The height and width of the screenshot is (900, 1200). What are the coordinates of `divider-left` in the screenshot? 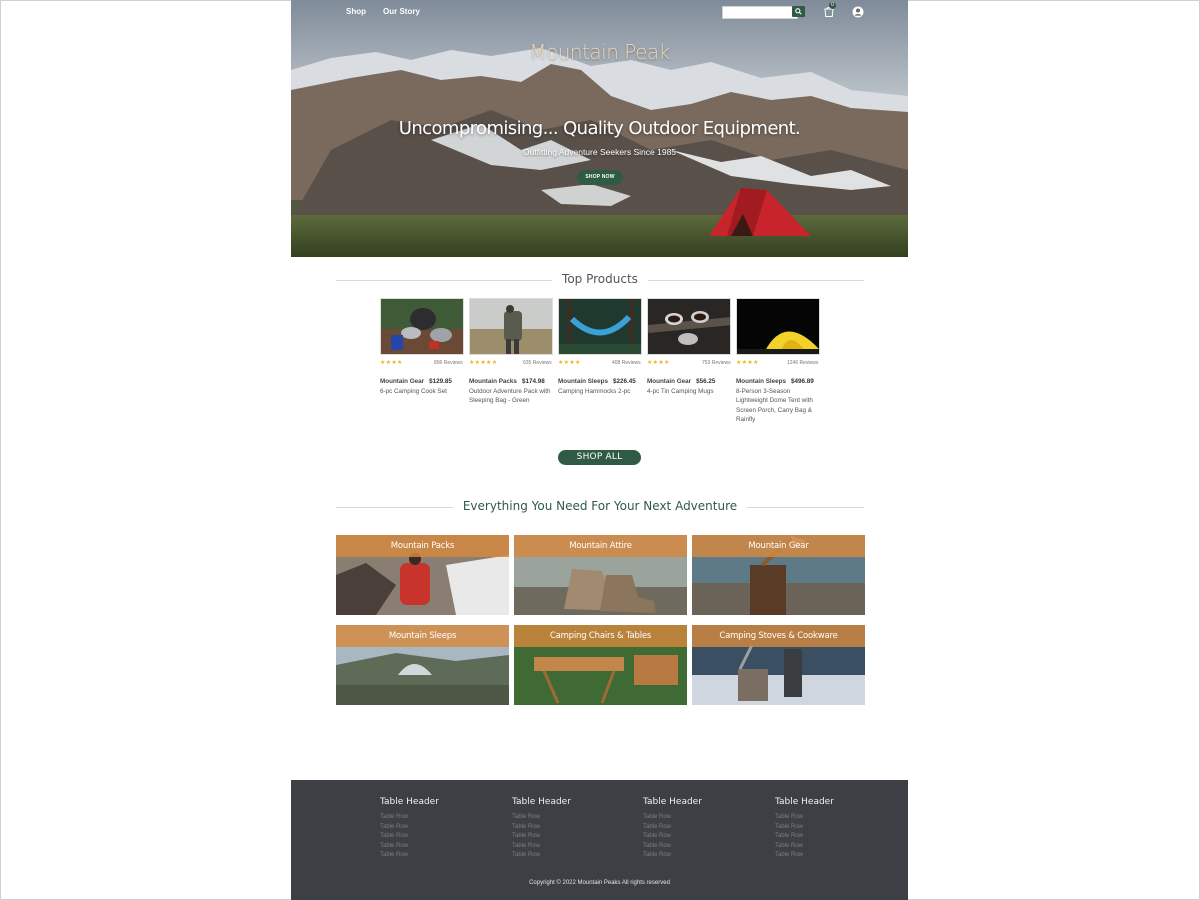 It's located at (444, 280).